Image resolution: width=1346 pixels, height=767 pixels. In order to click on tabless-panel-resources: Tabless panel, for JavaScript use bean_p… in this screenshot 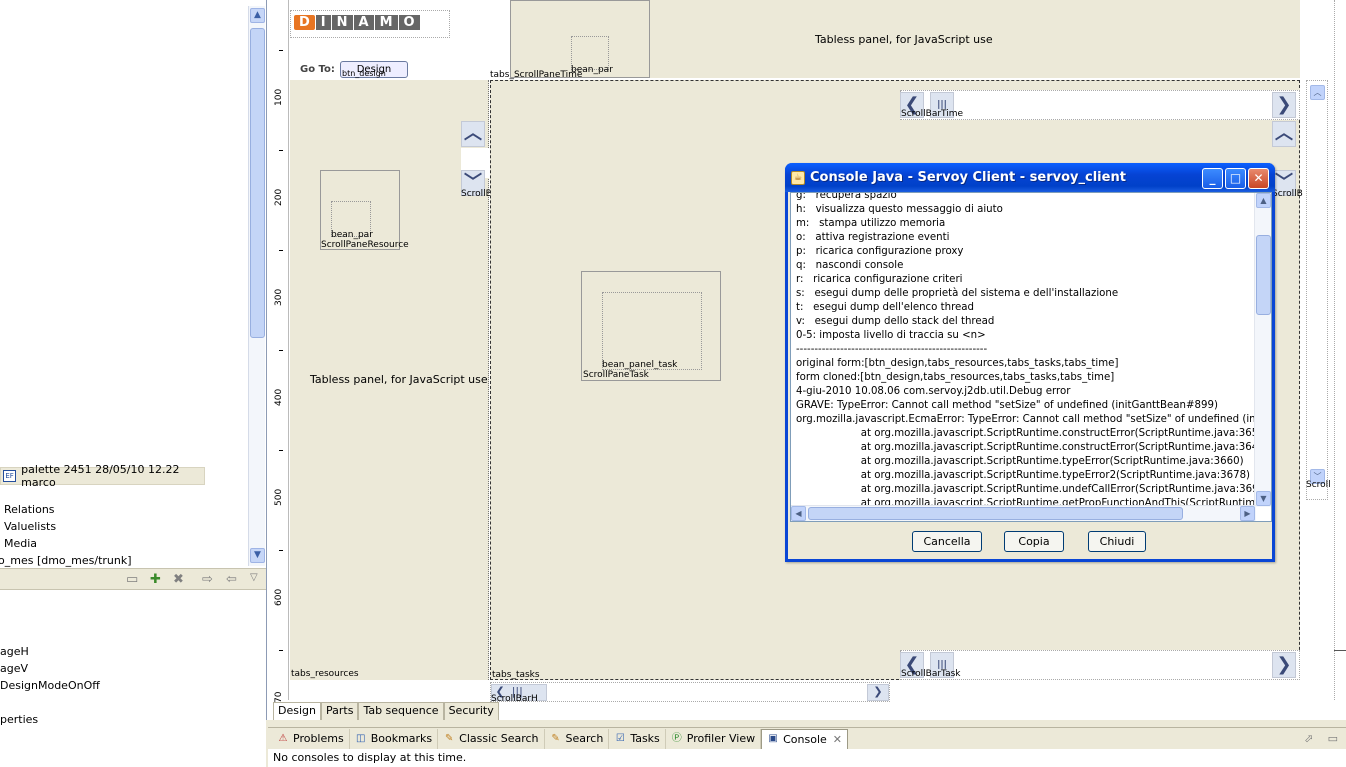, I will do `click(389, 380)`.